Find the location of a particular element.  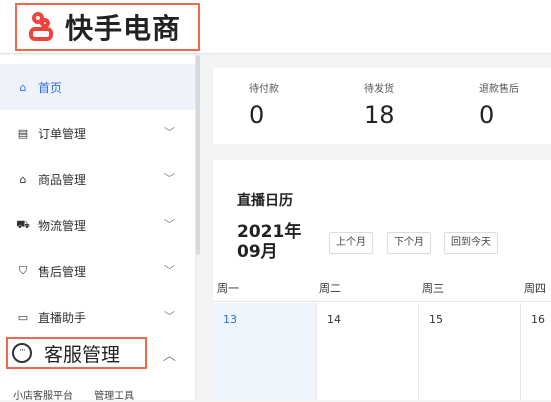

sidebar-item-label: 首页 is located at coordinates (50, 87).